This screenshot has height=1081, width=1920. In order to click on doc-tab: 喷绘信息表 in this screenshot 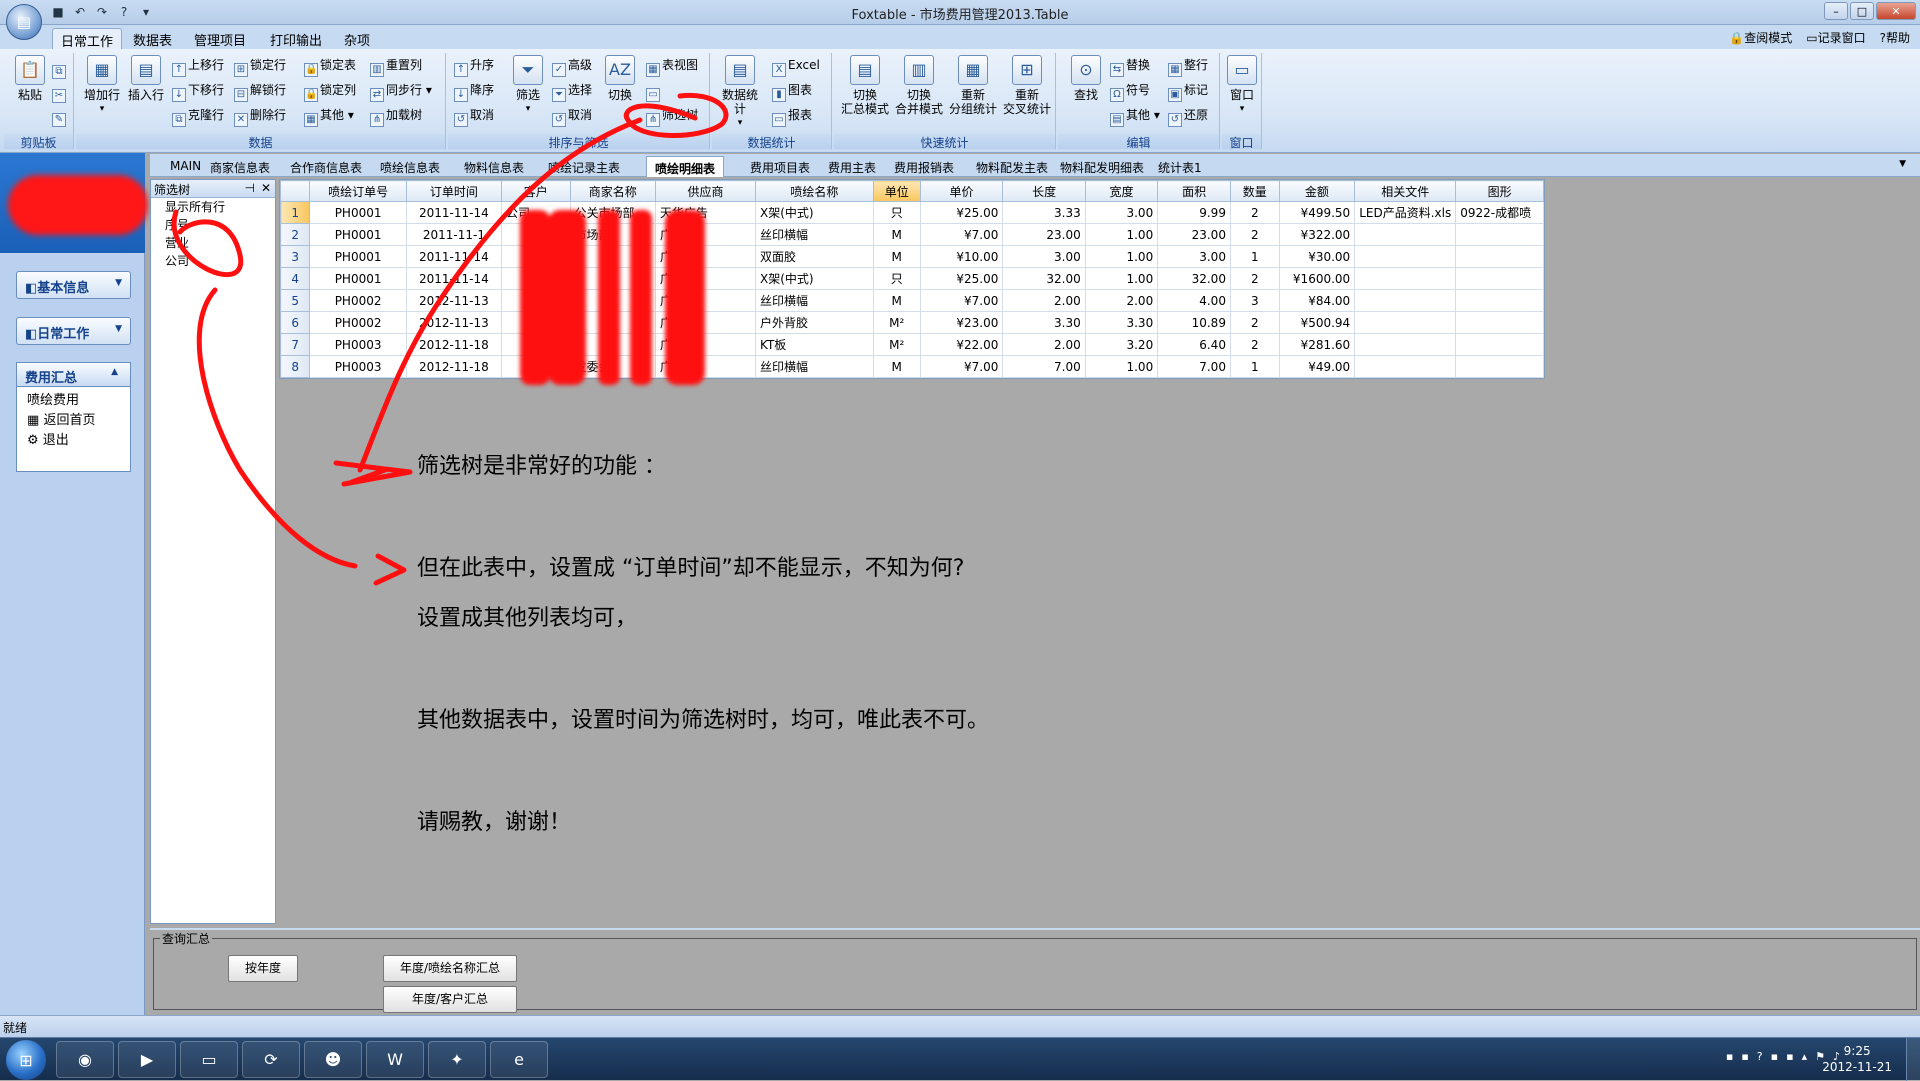, I will do `click(410, 166)`.